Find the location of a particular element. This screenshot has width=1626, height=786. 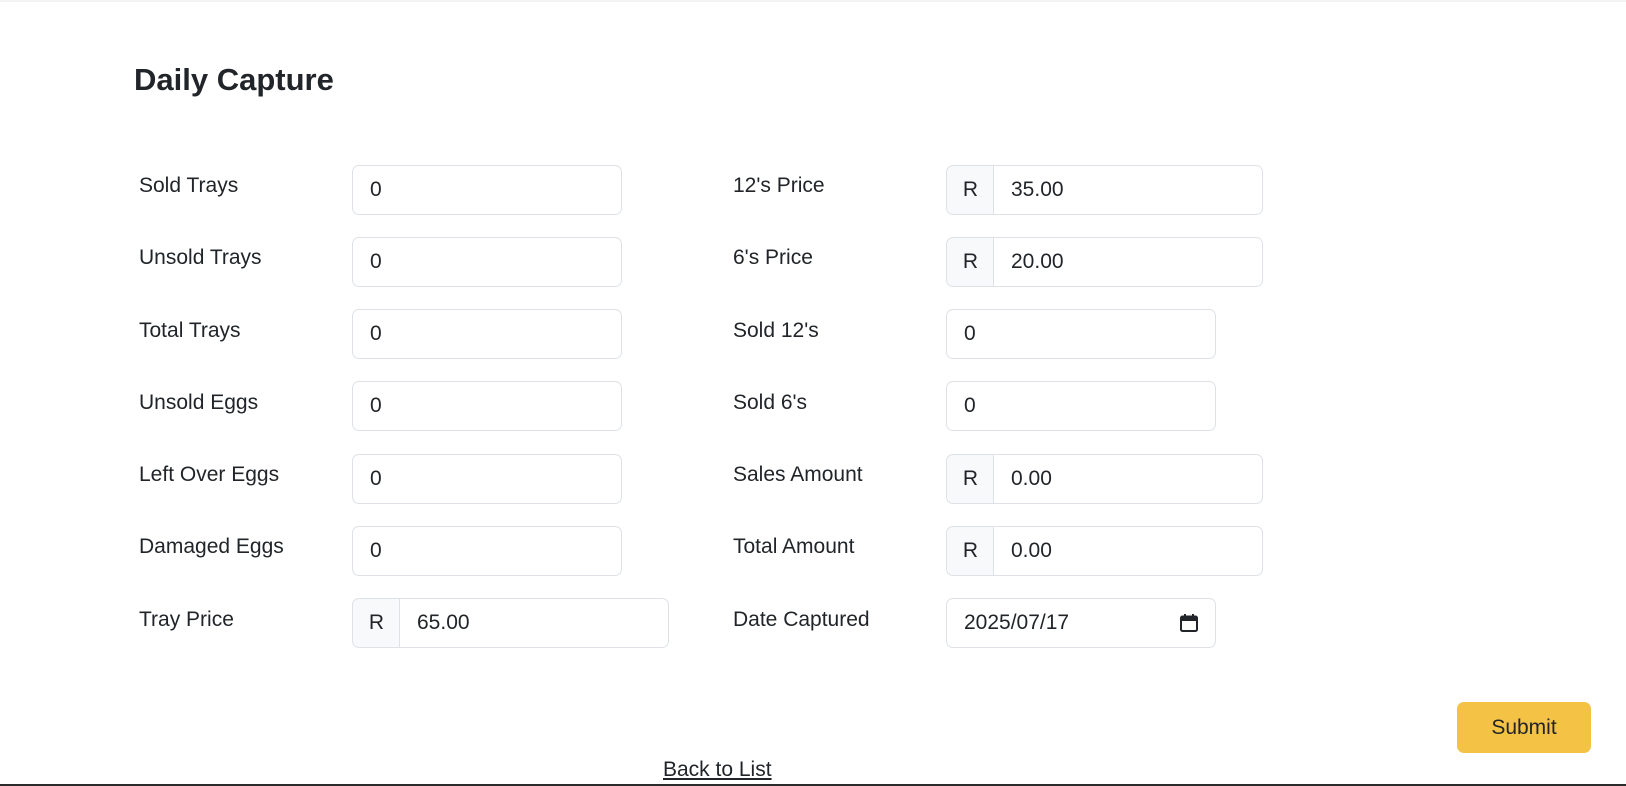

sold-trays-input is located at coordinates (487, 190).